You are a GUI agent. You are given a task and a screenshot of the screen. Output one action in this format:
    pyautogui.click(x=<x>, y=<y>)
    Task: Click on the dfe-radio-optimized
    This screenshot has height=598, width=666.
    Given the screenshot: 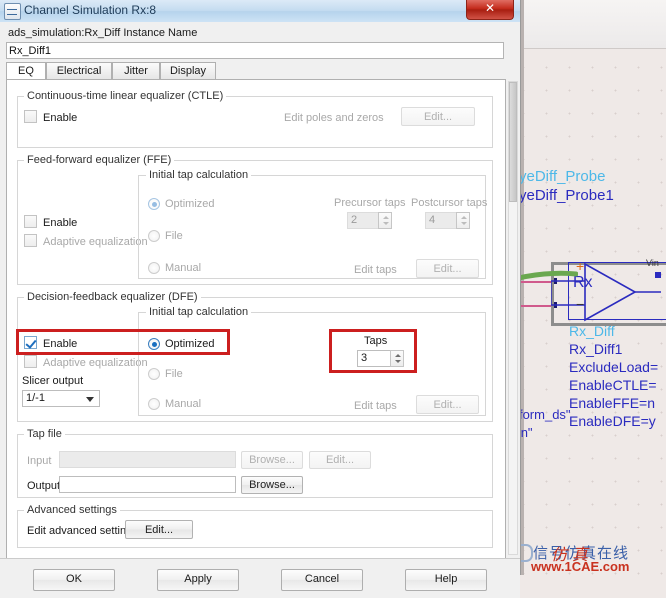 What is the action you would take?
    pyautogui.click(x=154, y=344)
    